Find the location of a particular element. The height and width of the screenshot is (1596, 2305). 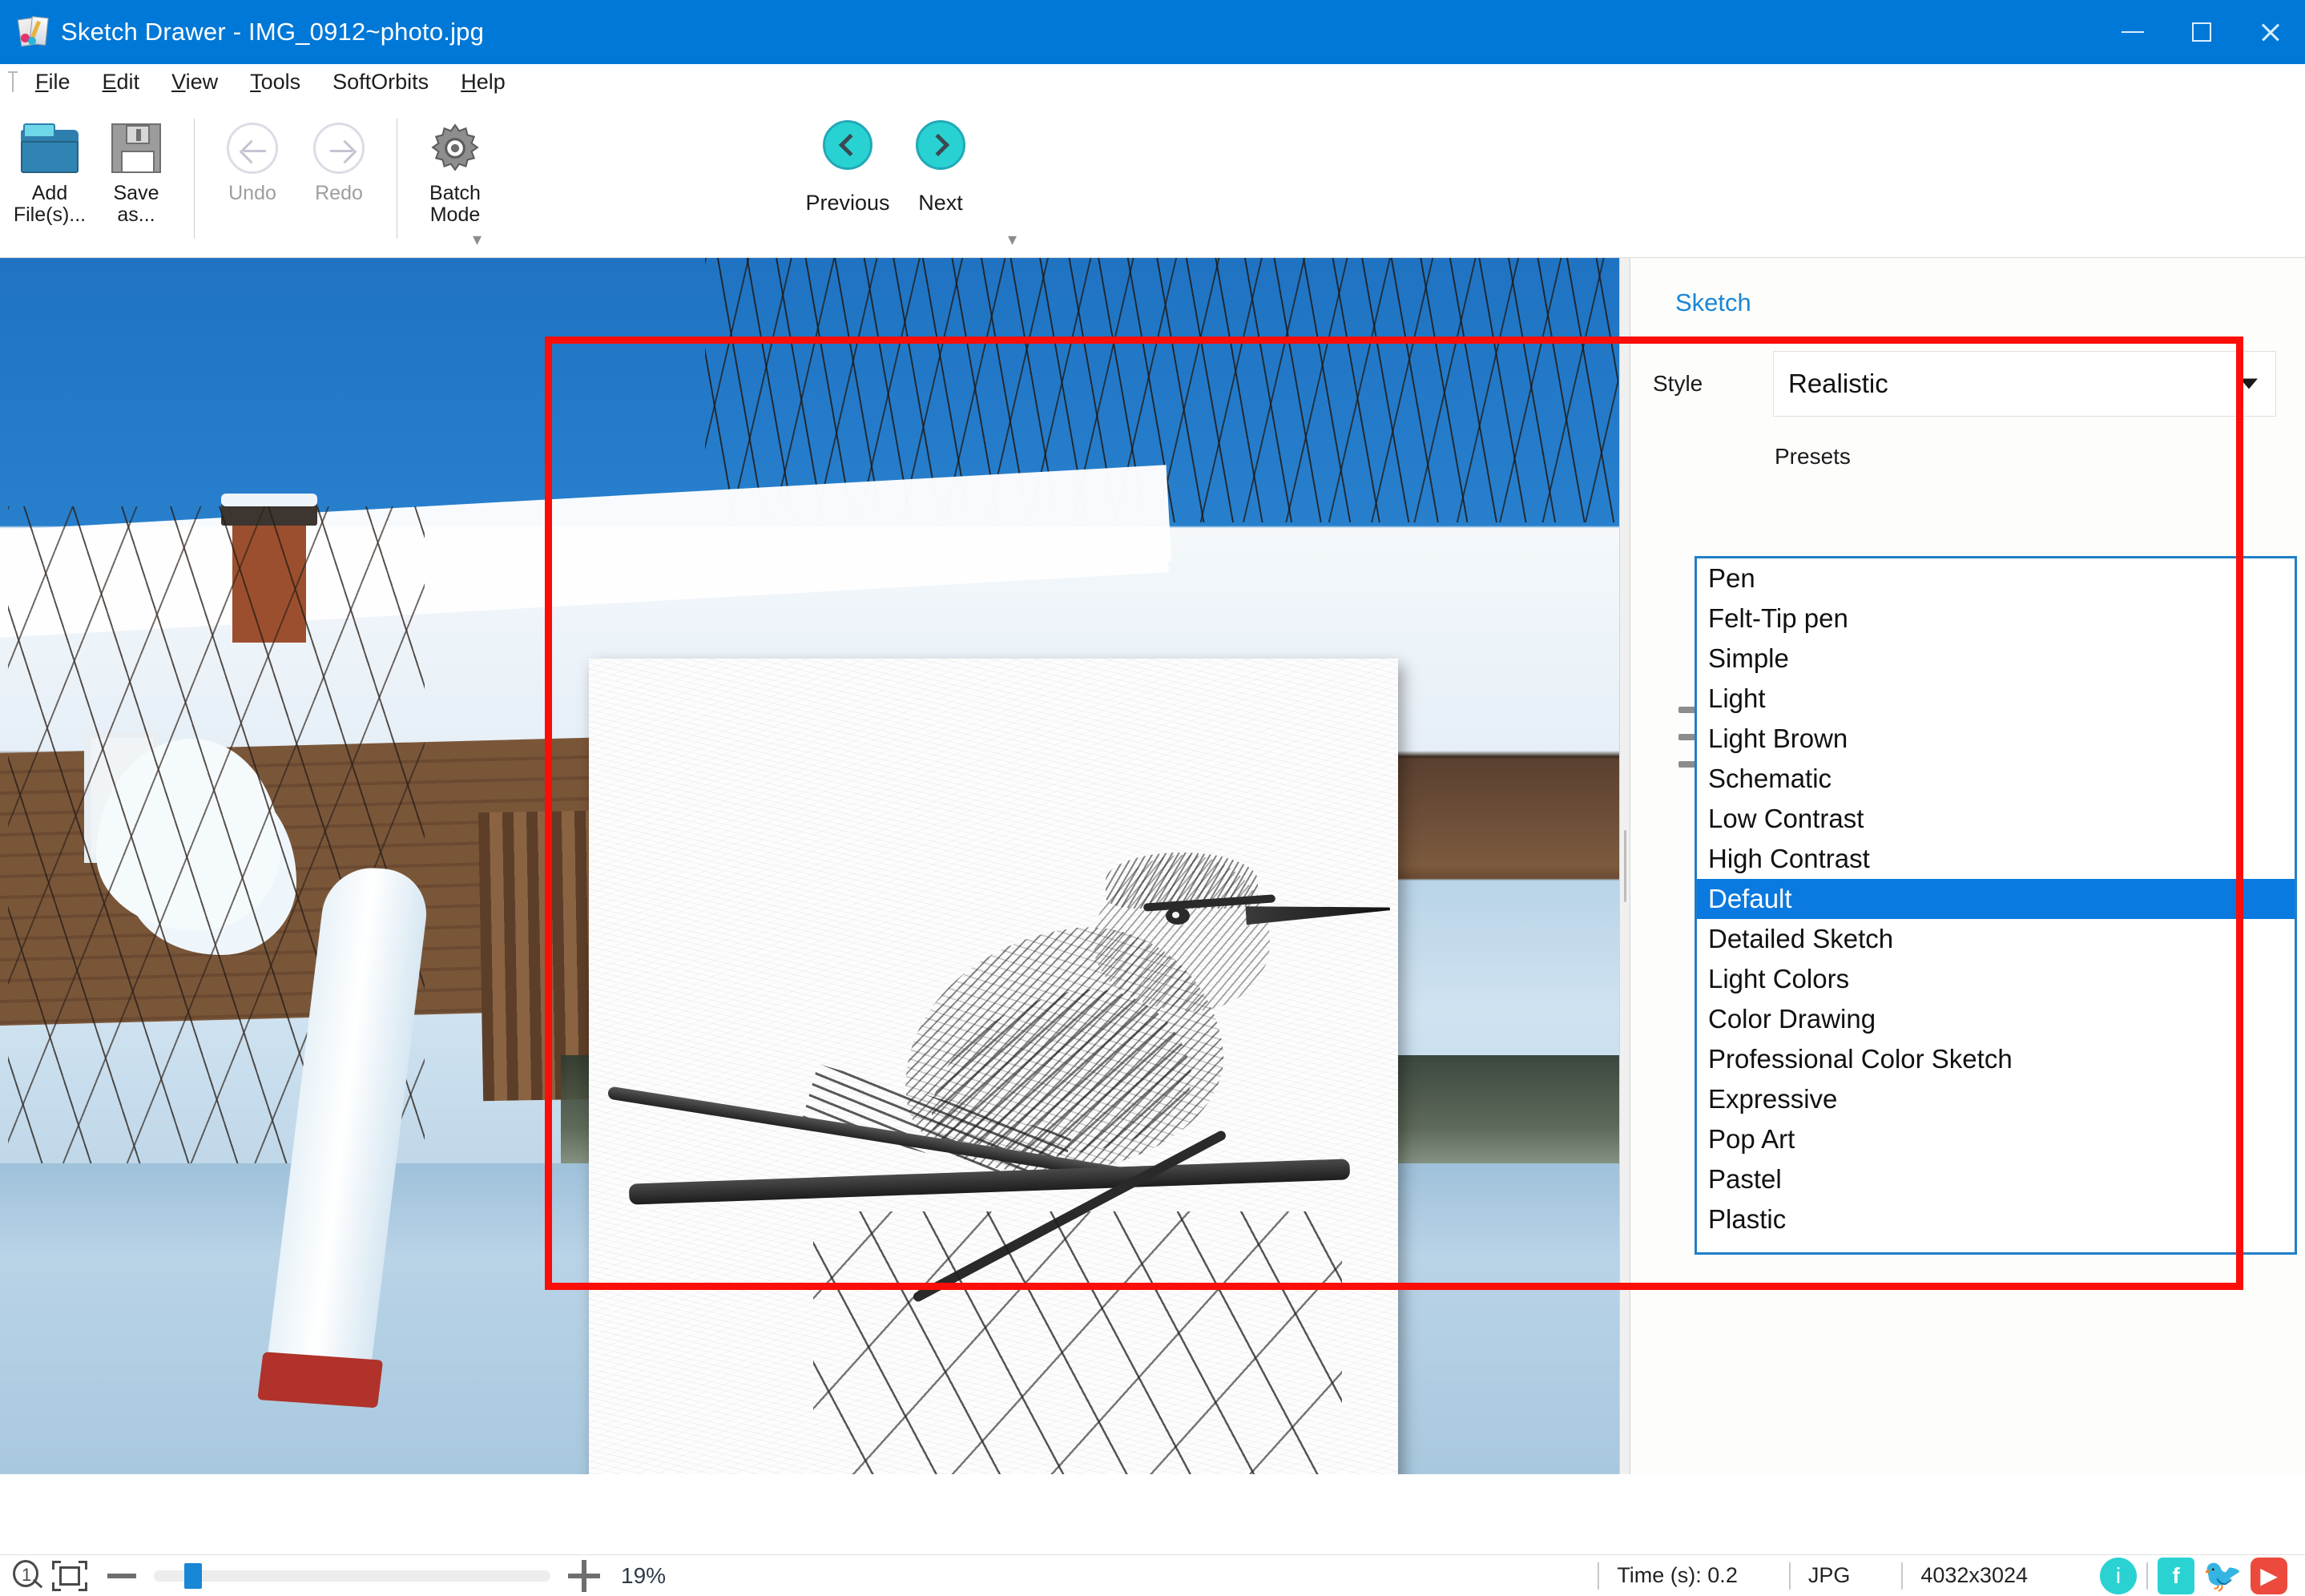

previous-button: Previous is located at coordinates (848, 177).